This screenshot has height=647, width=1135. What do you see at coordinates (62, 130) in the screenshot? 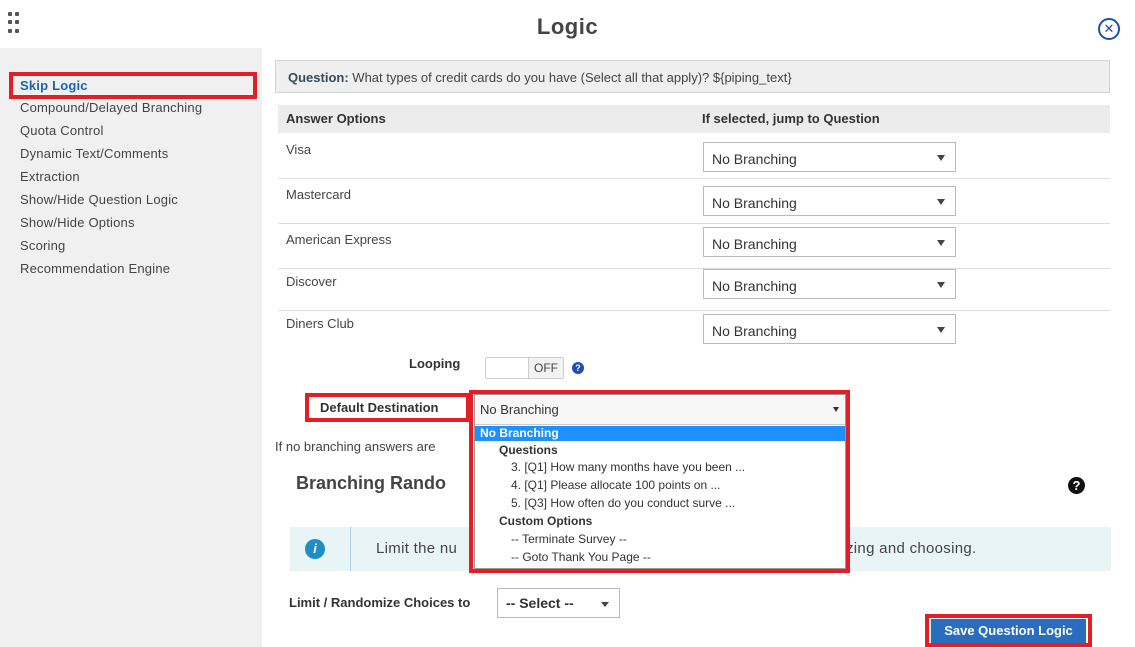
I see `sidebar-item-quota-control: Quota Control` at bounding box center [62, 130].